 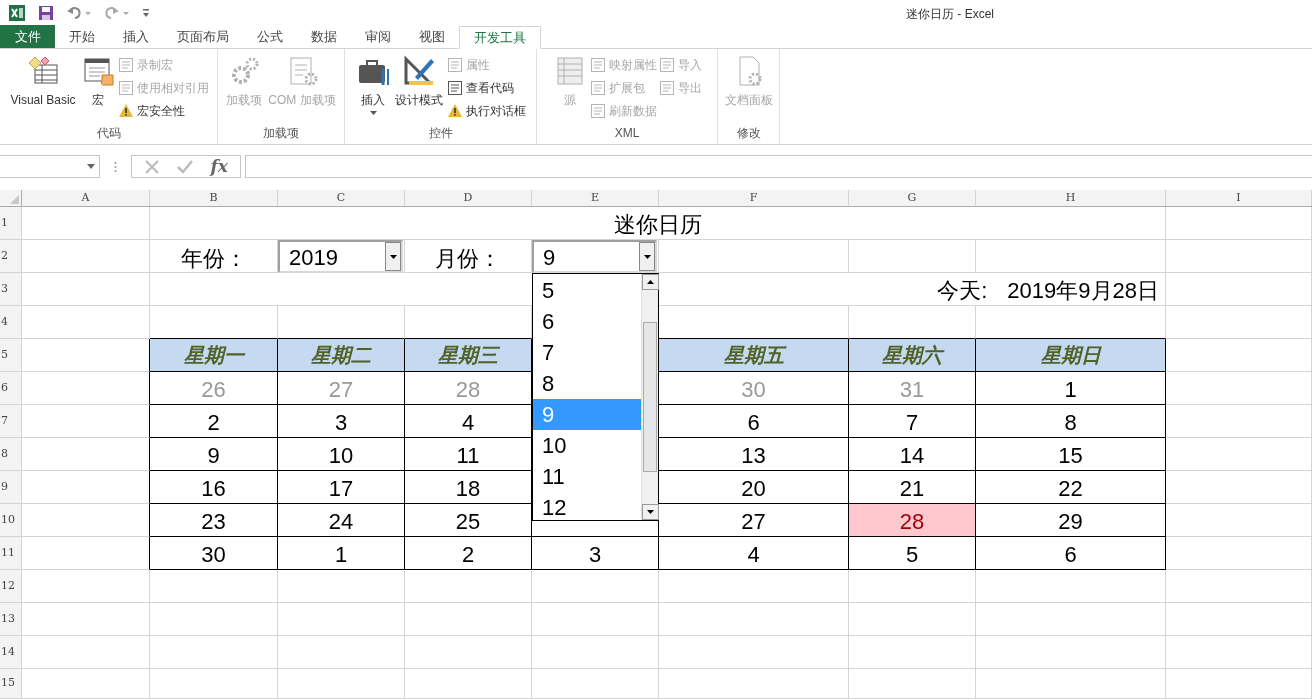 I want to click on column-header: H, so click(x=1071, y=198).